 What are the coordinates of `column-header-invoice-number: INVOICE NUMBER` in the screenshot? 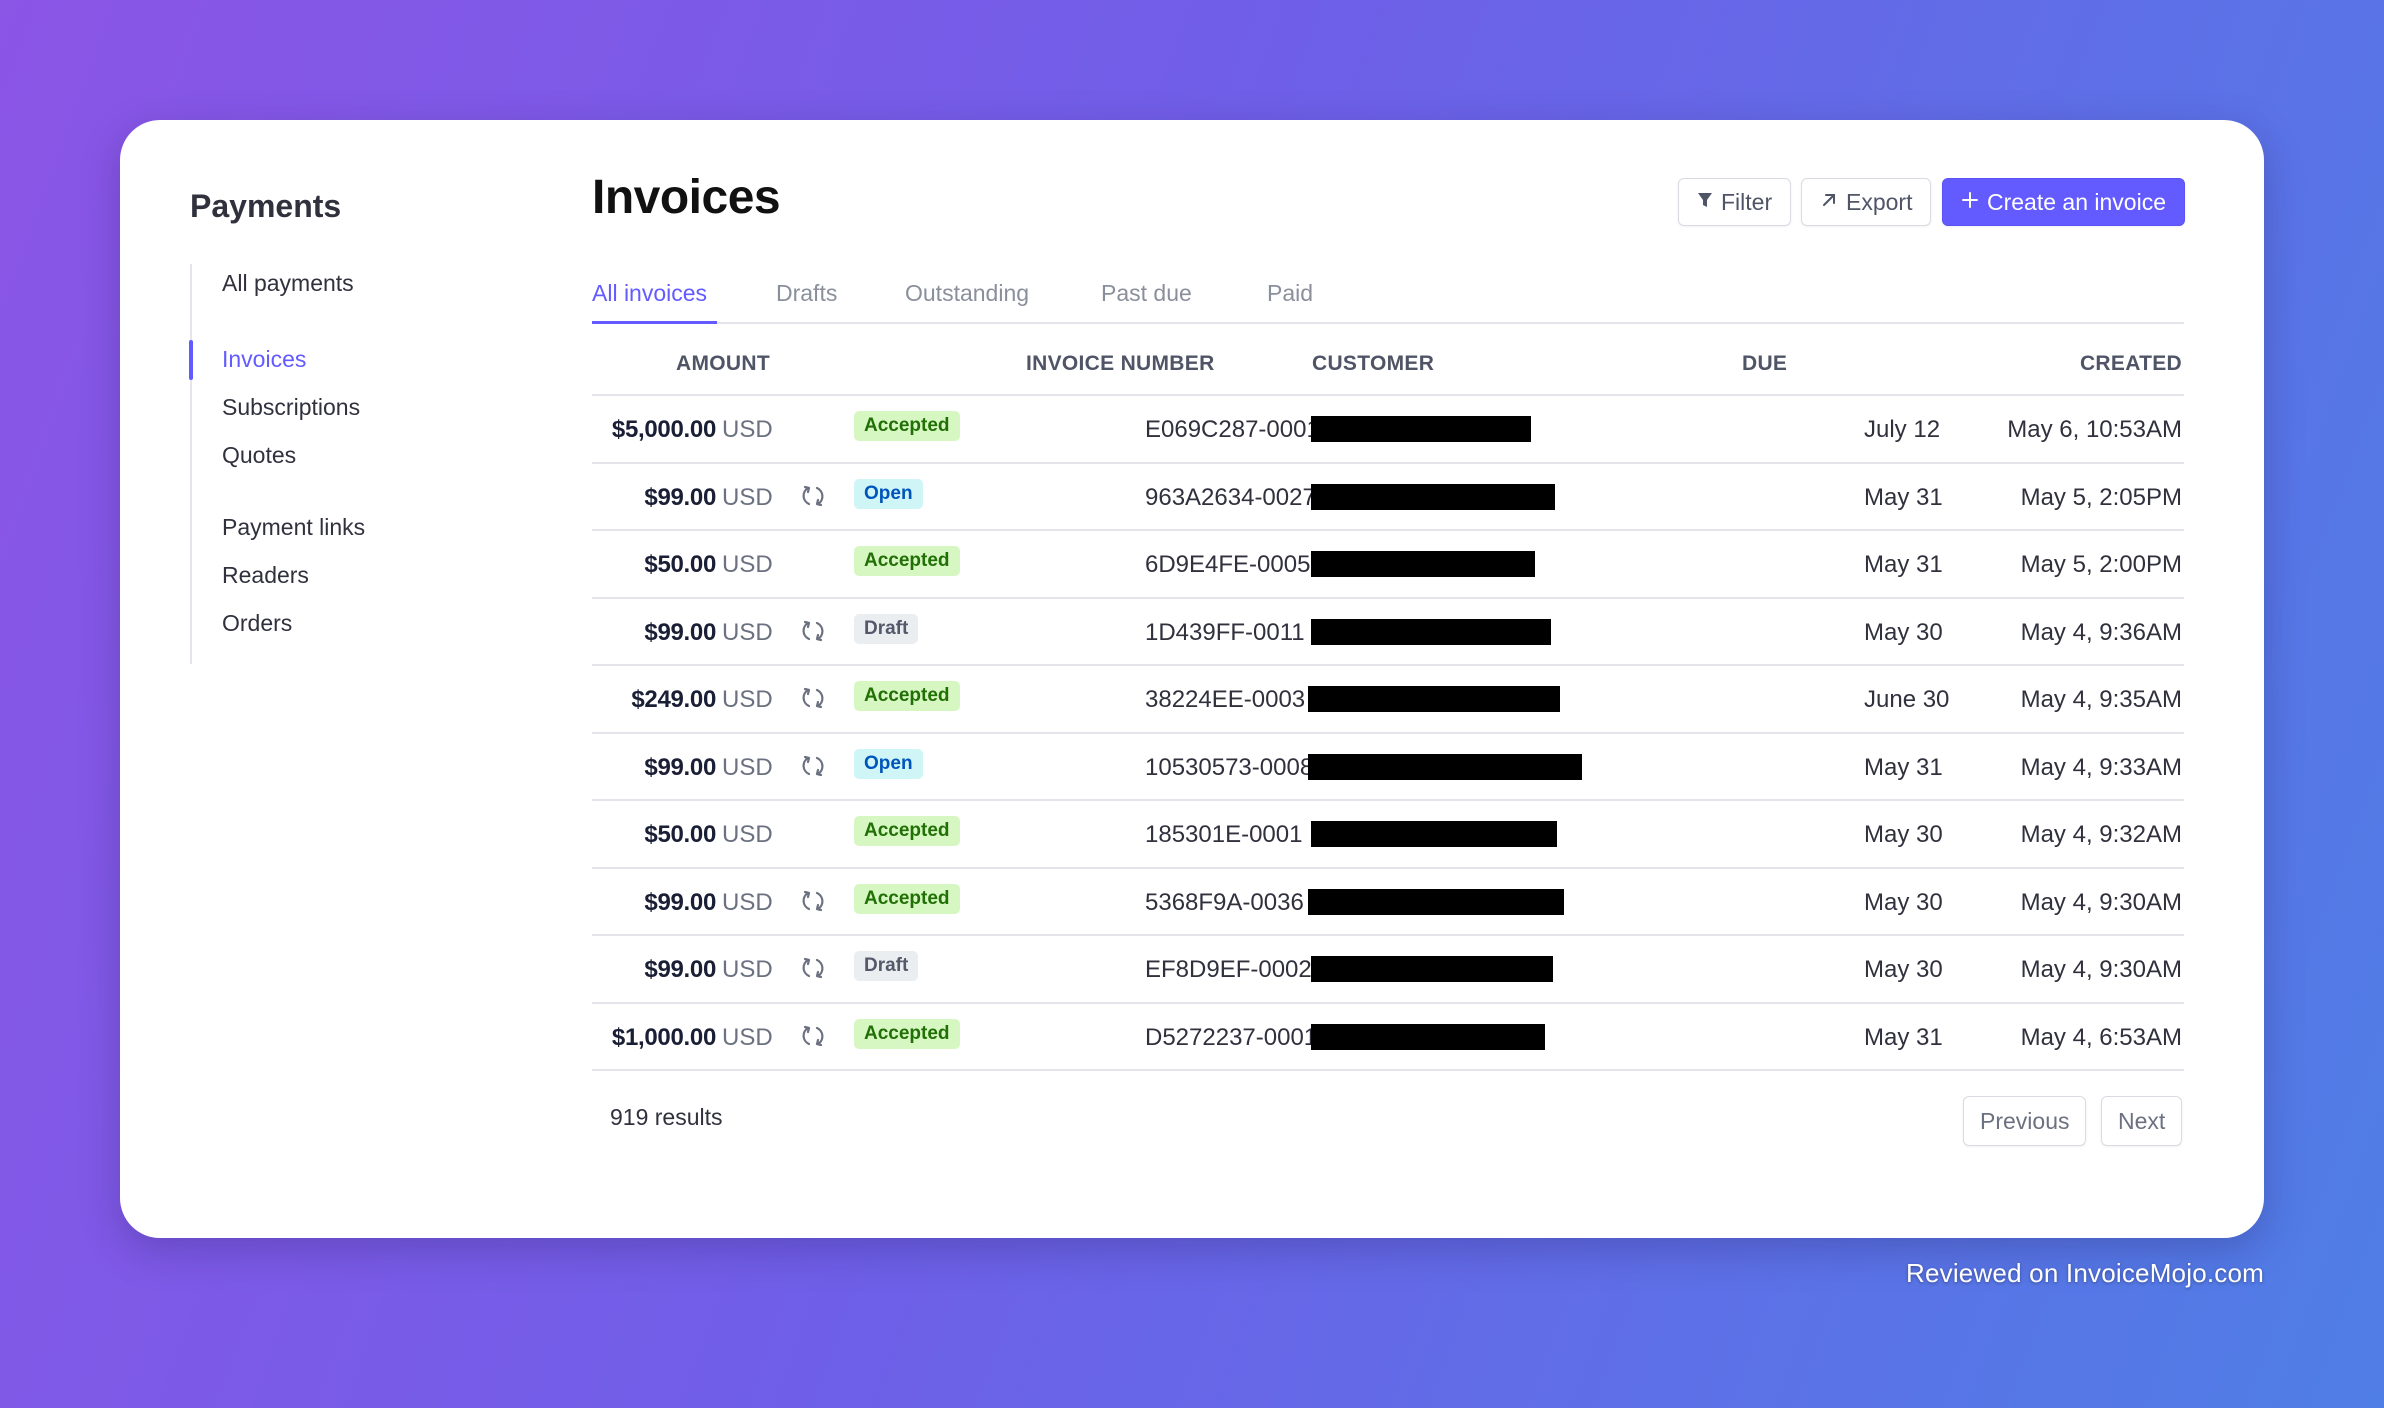 It's located at (1120, 364).